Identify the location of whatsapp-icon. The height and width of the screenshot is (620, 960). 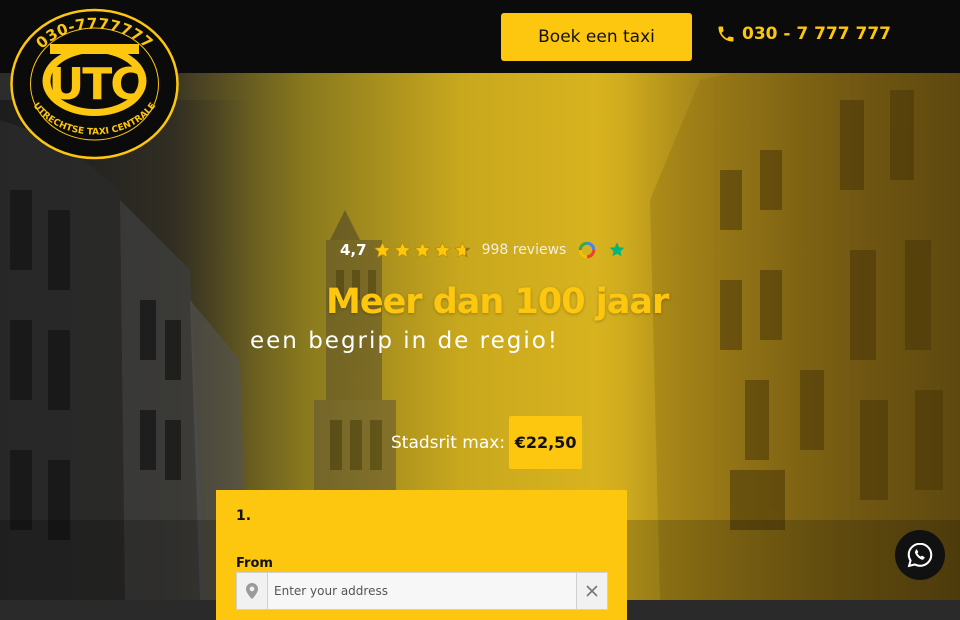
(920, 555).